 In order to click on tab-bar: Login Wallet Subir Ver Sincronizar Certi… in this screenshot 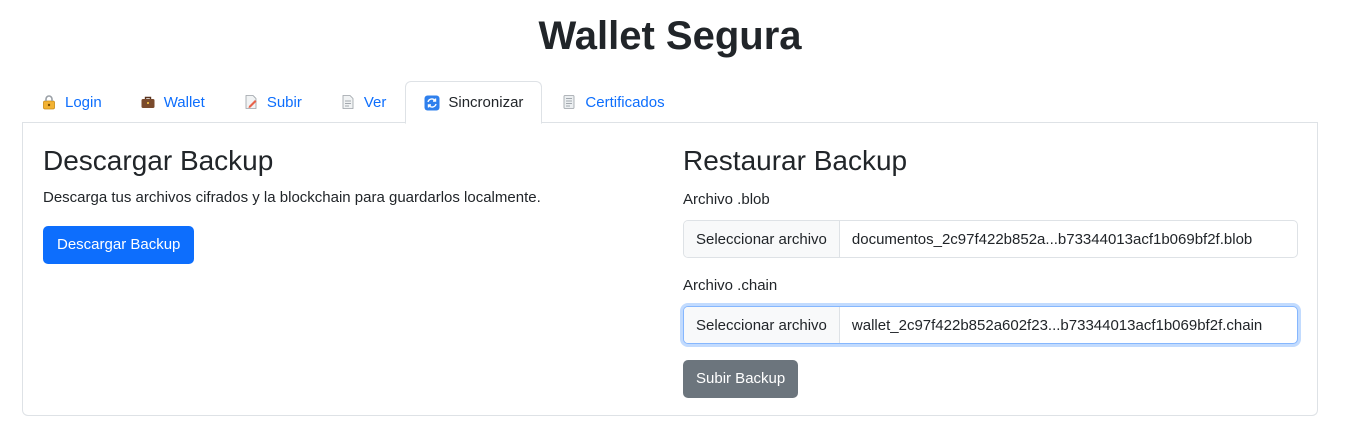, I will do `click(670, 102)`.